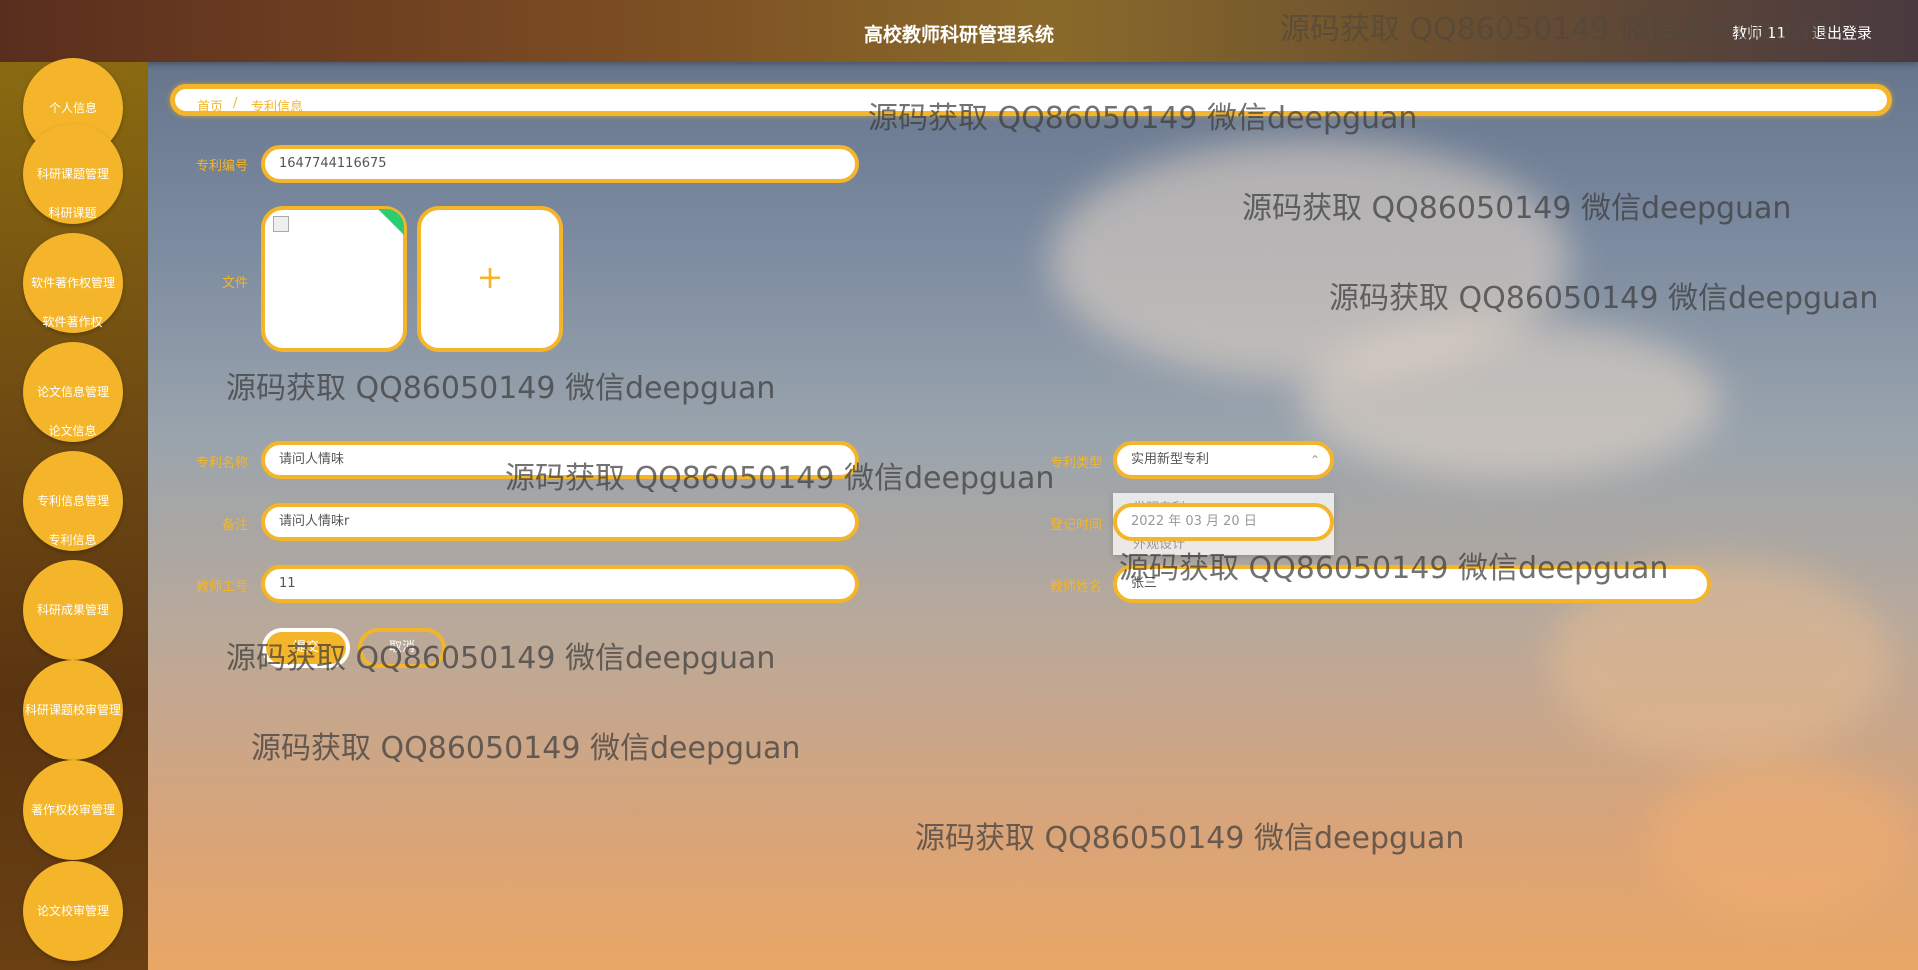  I want to click on sidebar-item-copyright-review: 著作权校审管理, so click(73, 810).